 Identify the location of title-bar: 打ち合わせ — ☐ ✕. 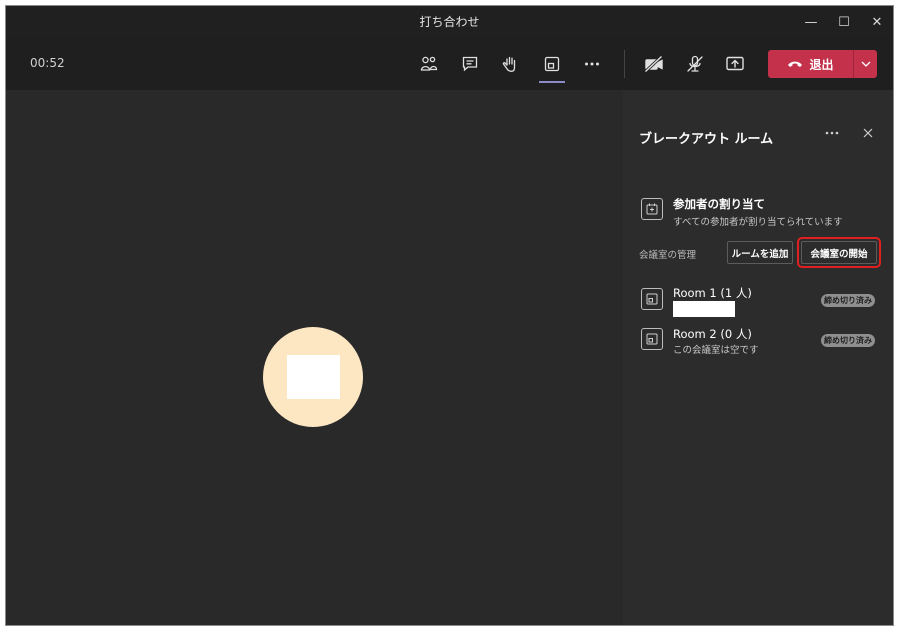
(449, 22).